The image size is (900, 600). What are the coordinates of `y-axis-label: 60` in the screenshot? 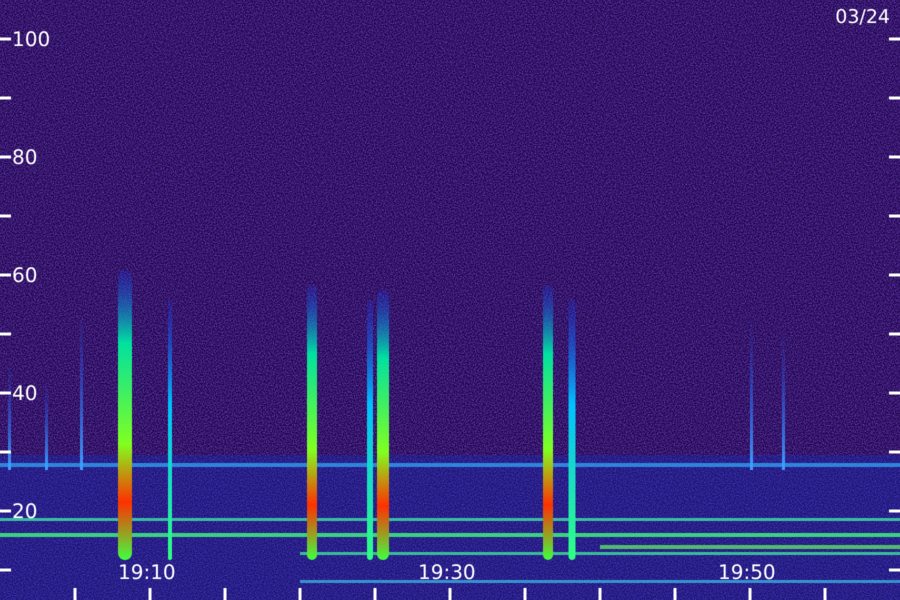 It's located at (25, 275).